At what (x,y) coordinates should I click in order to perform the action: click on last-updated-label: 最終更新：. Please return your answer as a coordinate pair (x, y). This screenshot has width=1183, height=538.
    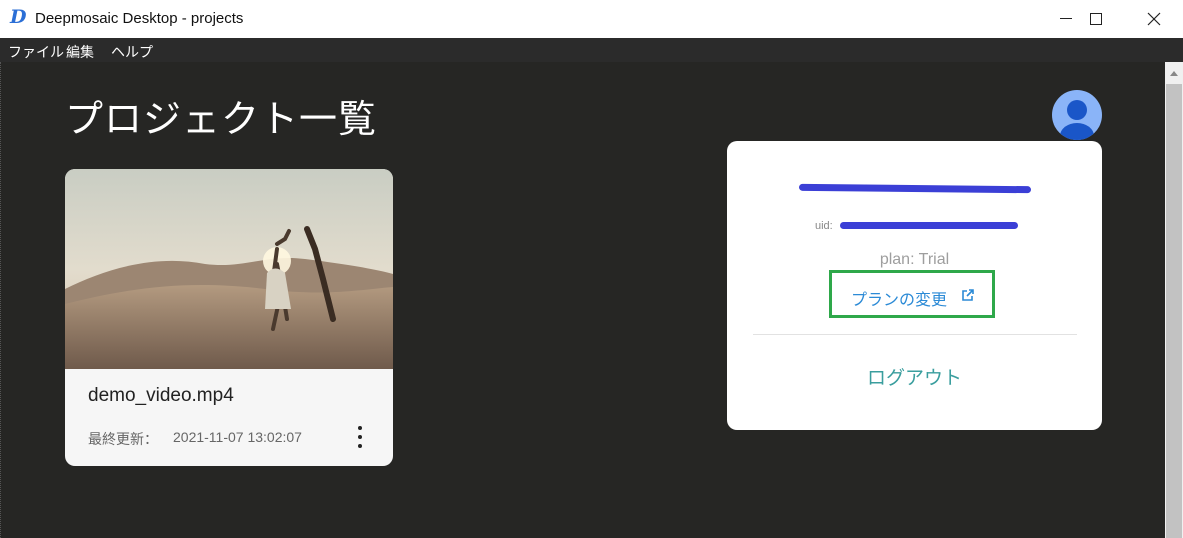
    Looking at the image, I should click on (123, 439).